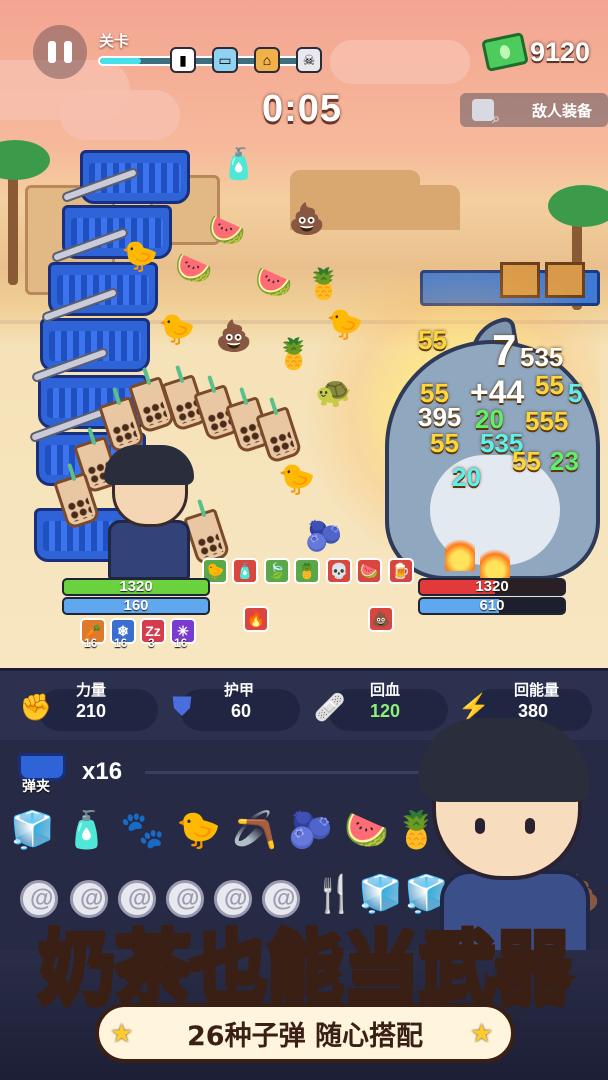  I want to click on desert-rock, so click(435, 207).